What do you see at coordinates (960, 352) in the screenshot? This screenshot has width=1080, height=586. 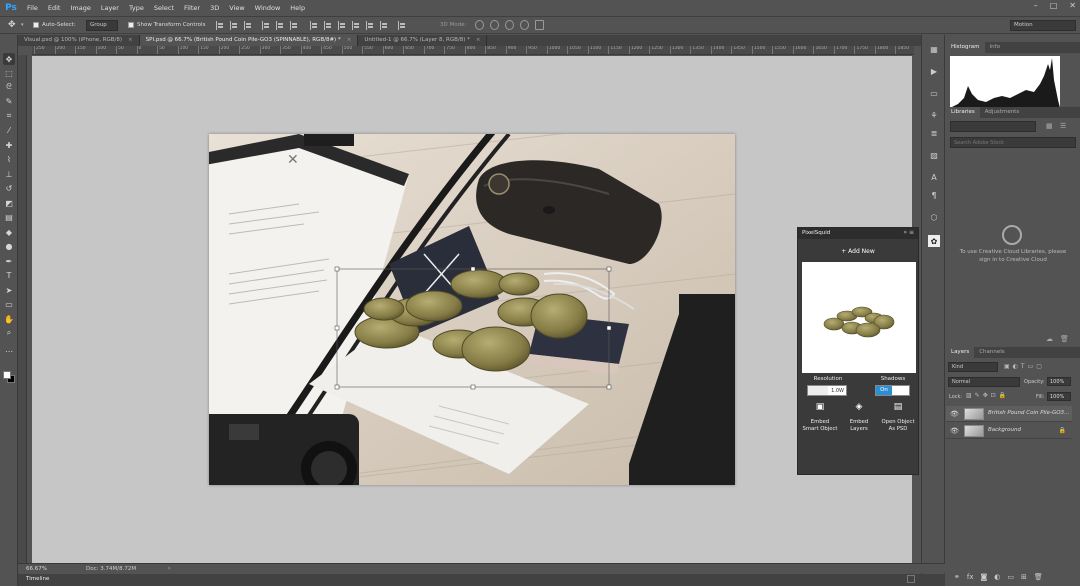 I see `tab-layers: Layers` at bounding box center [960, 352].